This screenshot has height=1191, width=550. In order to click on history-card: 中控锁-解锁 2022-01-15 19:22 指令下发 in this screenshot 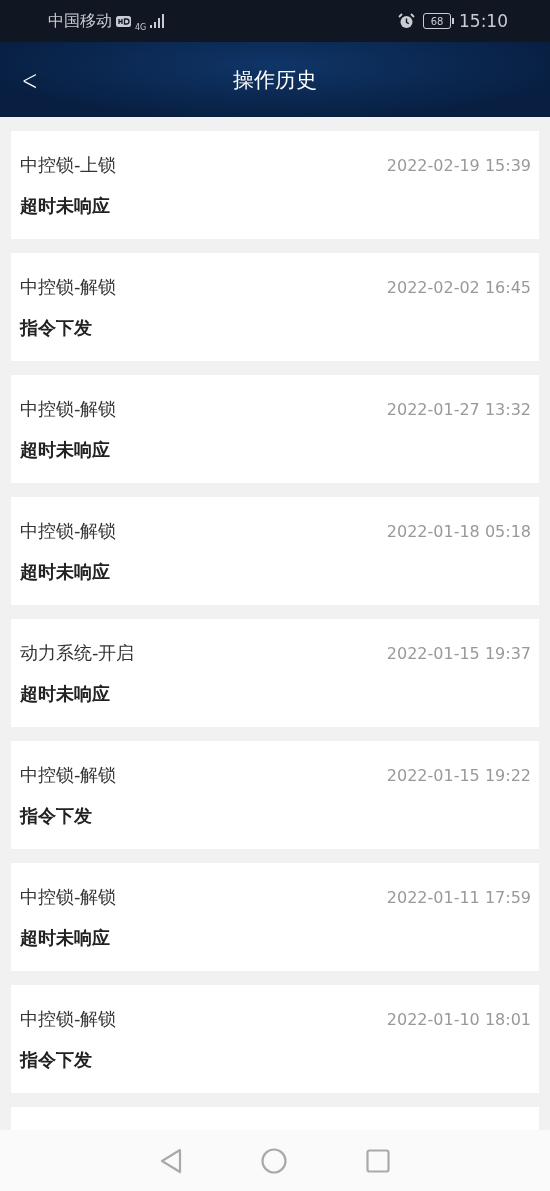, I will do `click(275, 795)`.